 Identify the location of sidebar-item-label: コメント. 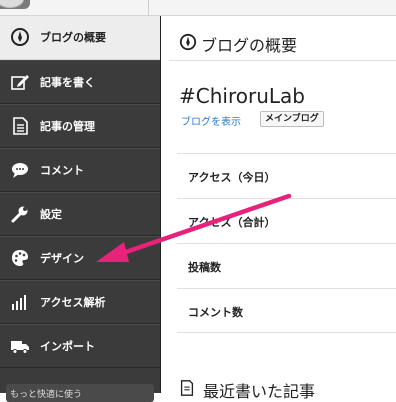
(62, 170).